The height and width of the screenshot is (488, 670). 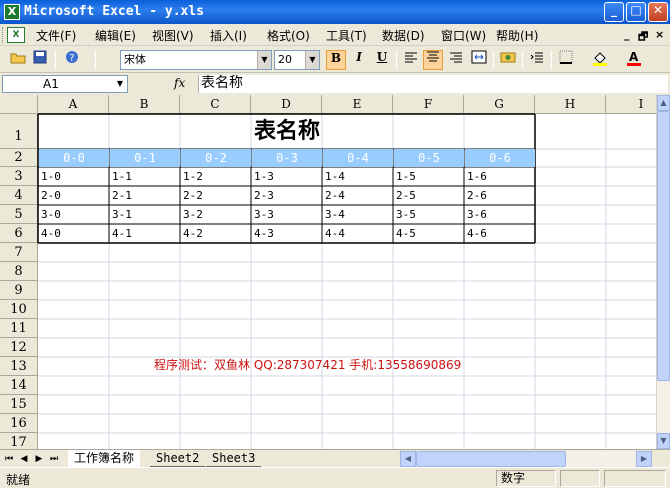 I want to click on sheet-tab-sheet3: Sheet3, so click(x=234, y=458).